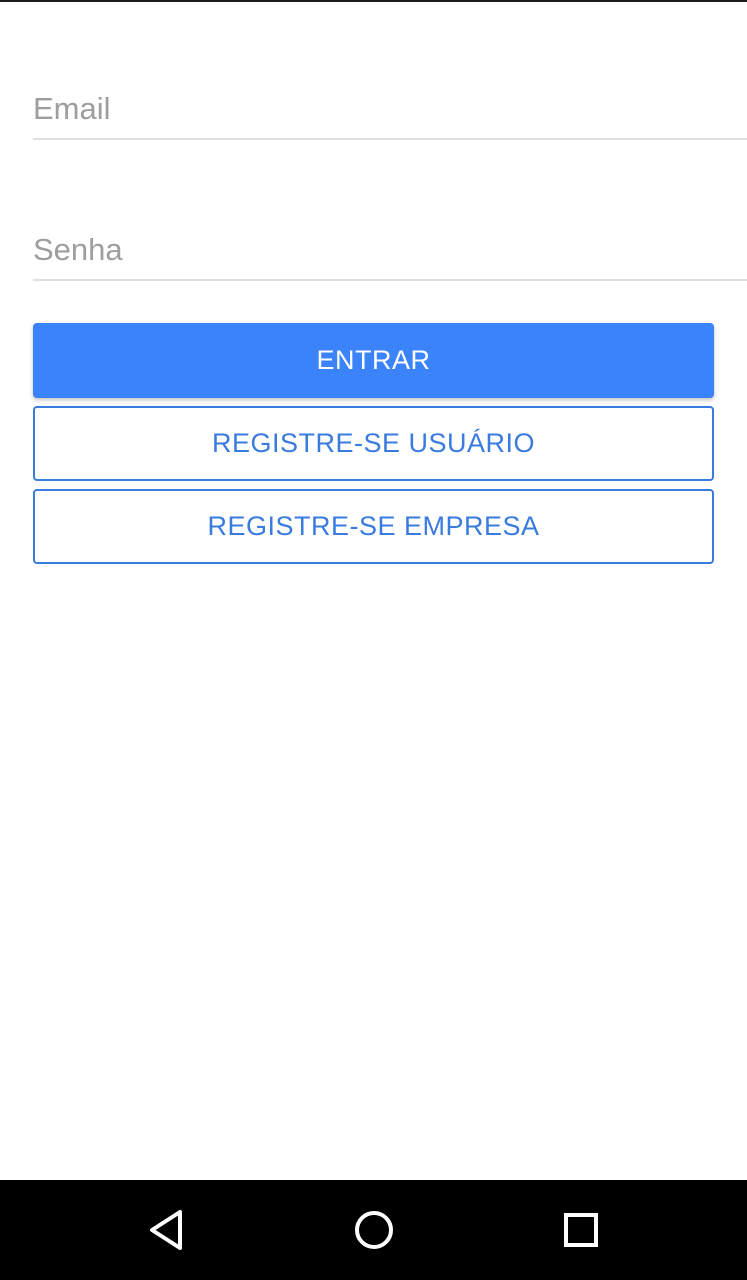  I want to click on password-field-container, so click(390, 251).